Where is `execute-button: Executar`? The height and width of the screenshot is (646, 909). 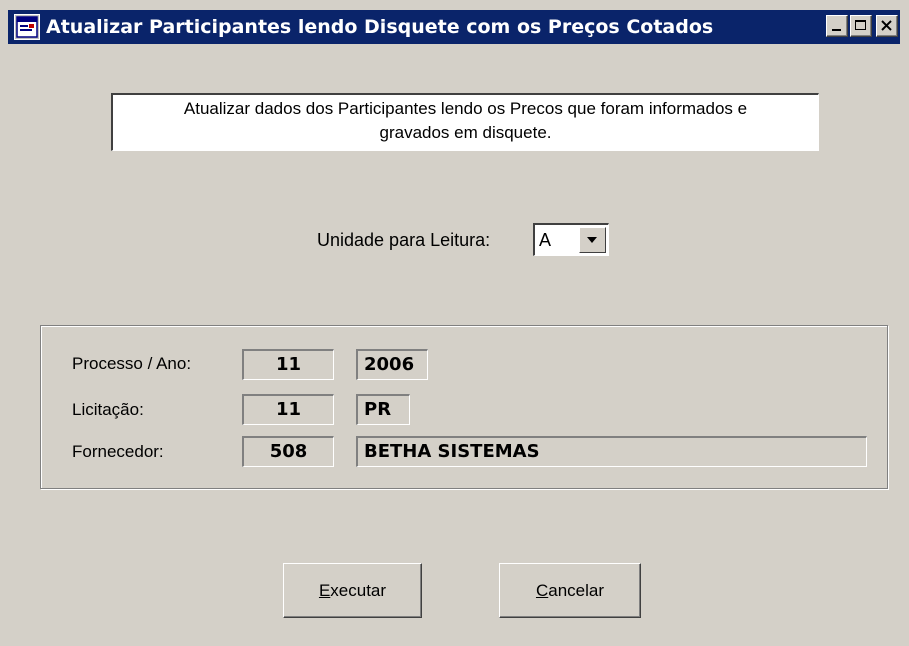 execute-button: Executar is located at coordinates (352, 590).